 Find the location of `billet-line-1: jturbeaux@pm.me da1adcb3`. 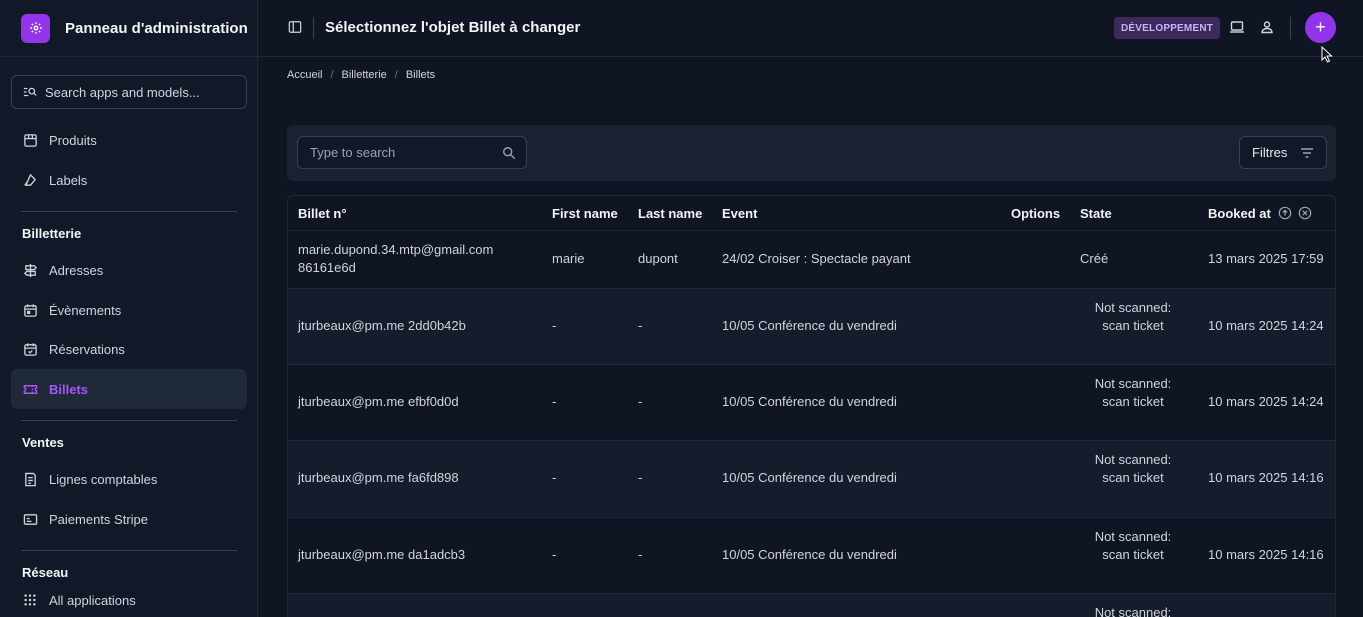

billet-line-1: jturbeaux@pm.me da1adcb3 is located at coordinates (382, 554).